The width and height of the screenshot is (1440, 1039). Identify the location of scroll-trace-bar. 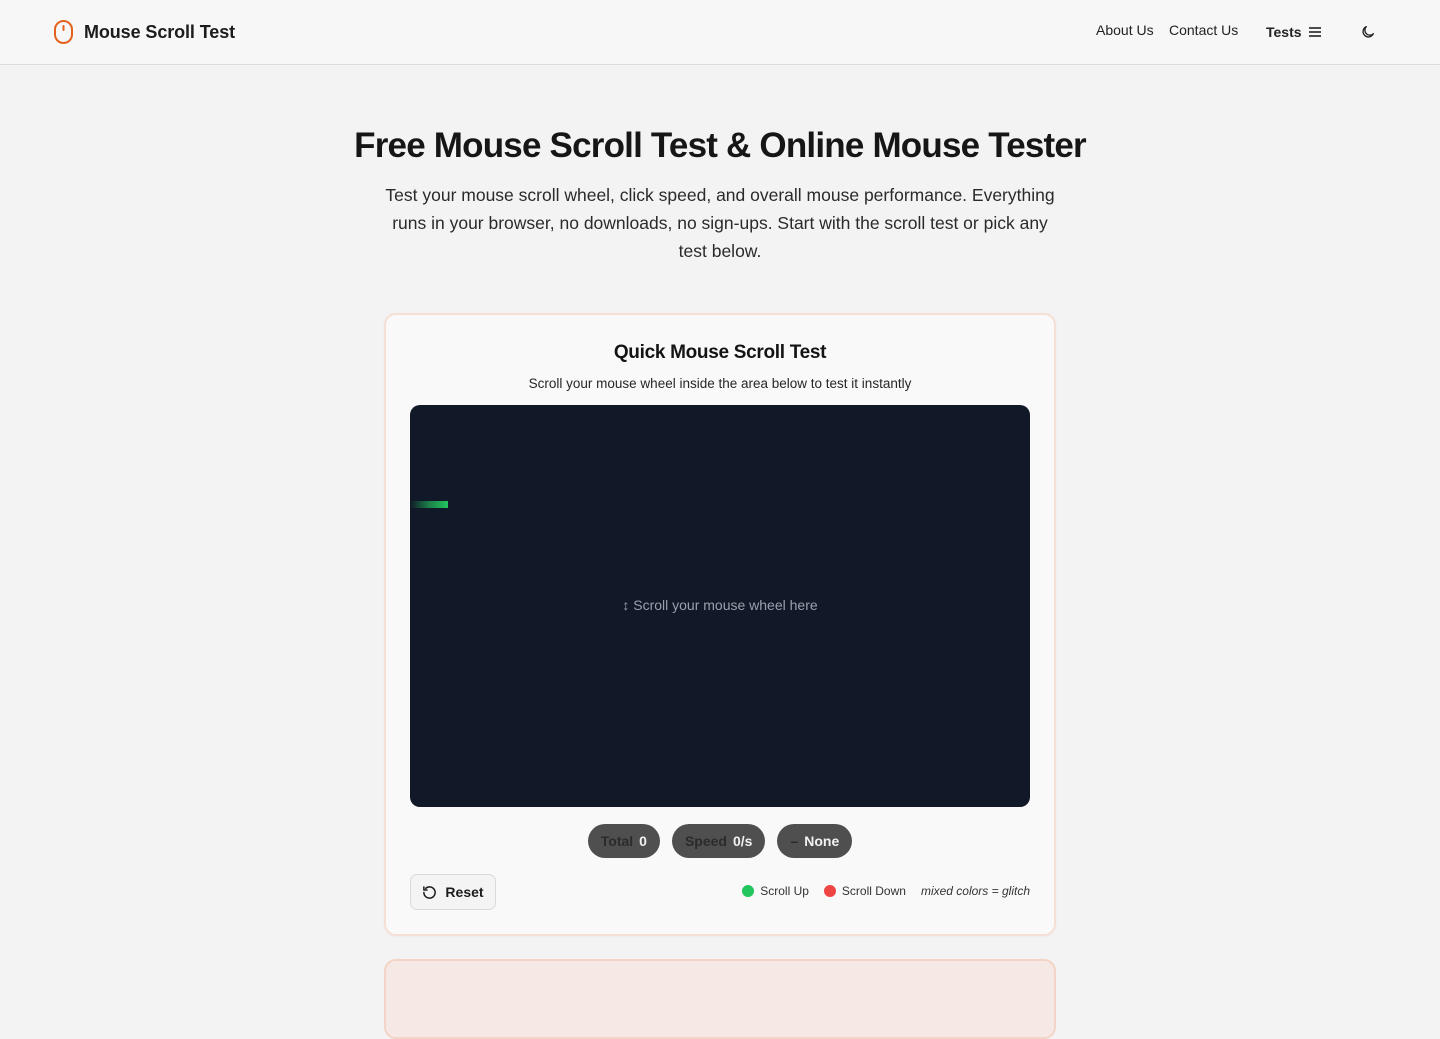
(429, 504).